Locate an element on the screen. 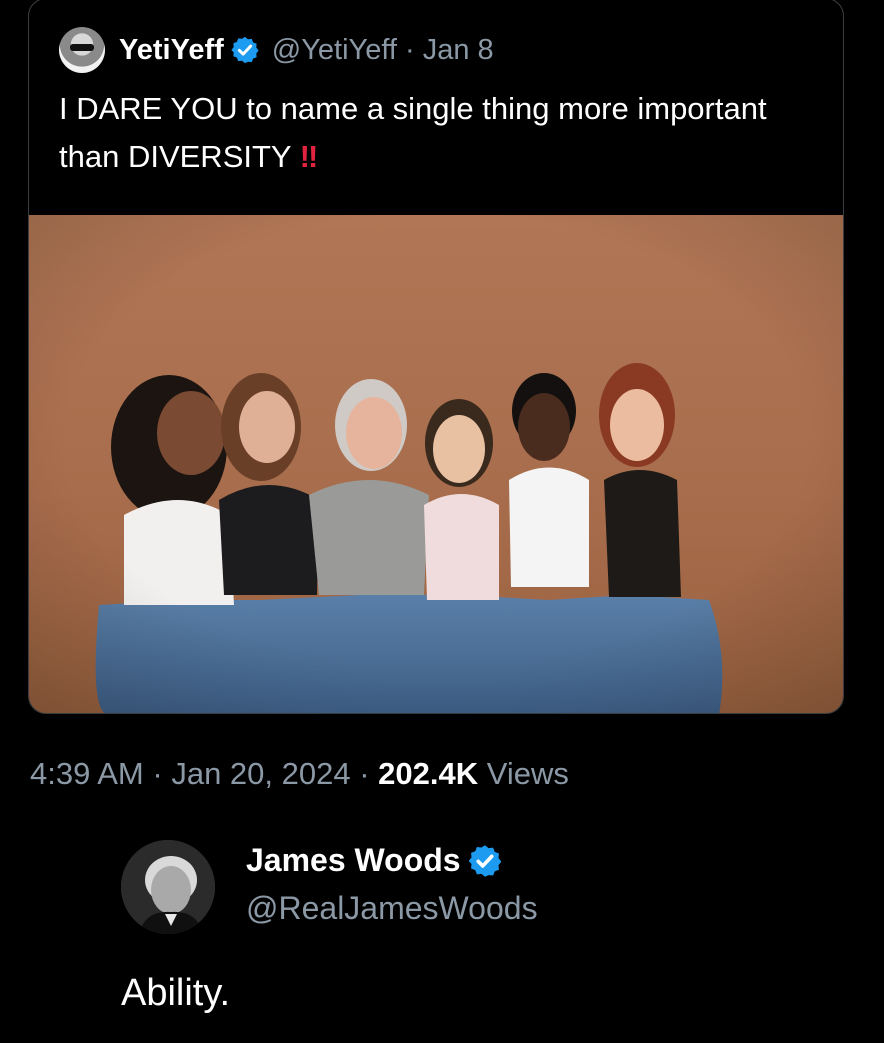 Image resolution: width=884 pixels, height=1043 pixels. quoted-handle-date: @YetiYeff · Jan 8 is located at coordinates (383, 50).